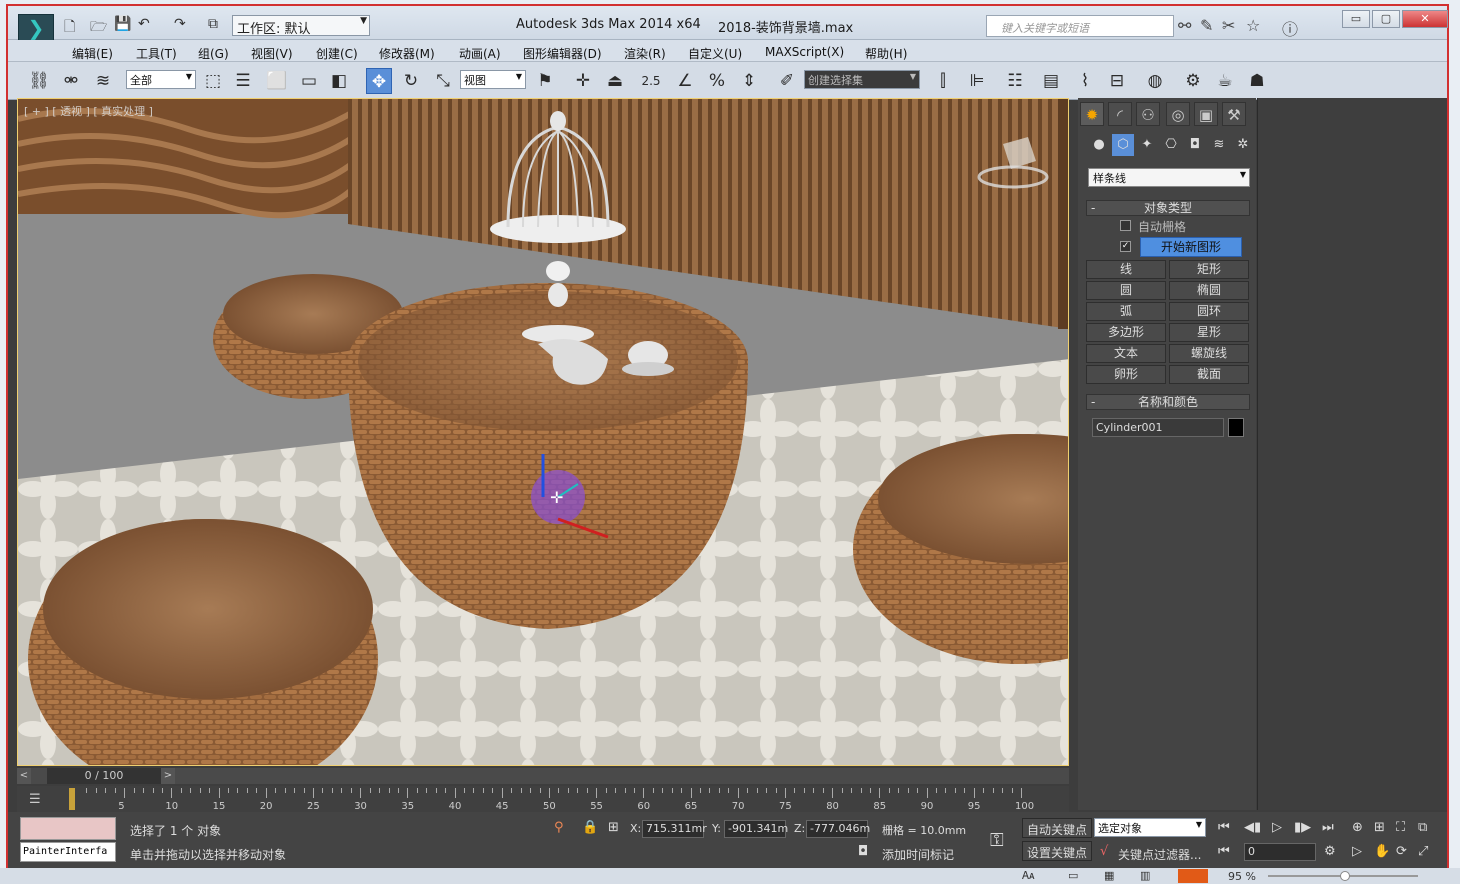 The height and width of the screenshot is (884, 1460). Describe the element at coordinates (1158, 427) in the screenshot. I see `object-name-field: Cylinder001` at that location.